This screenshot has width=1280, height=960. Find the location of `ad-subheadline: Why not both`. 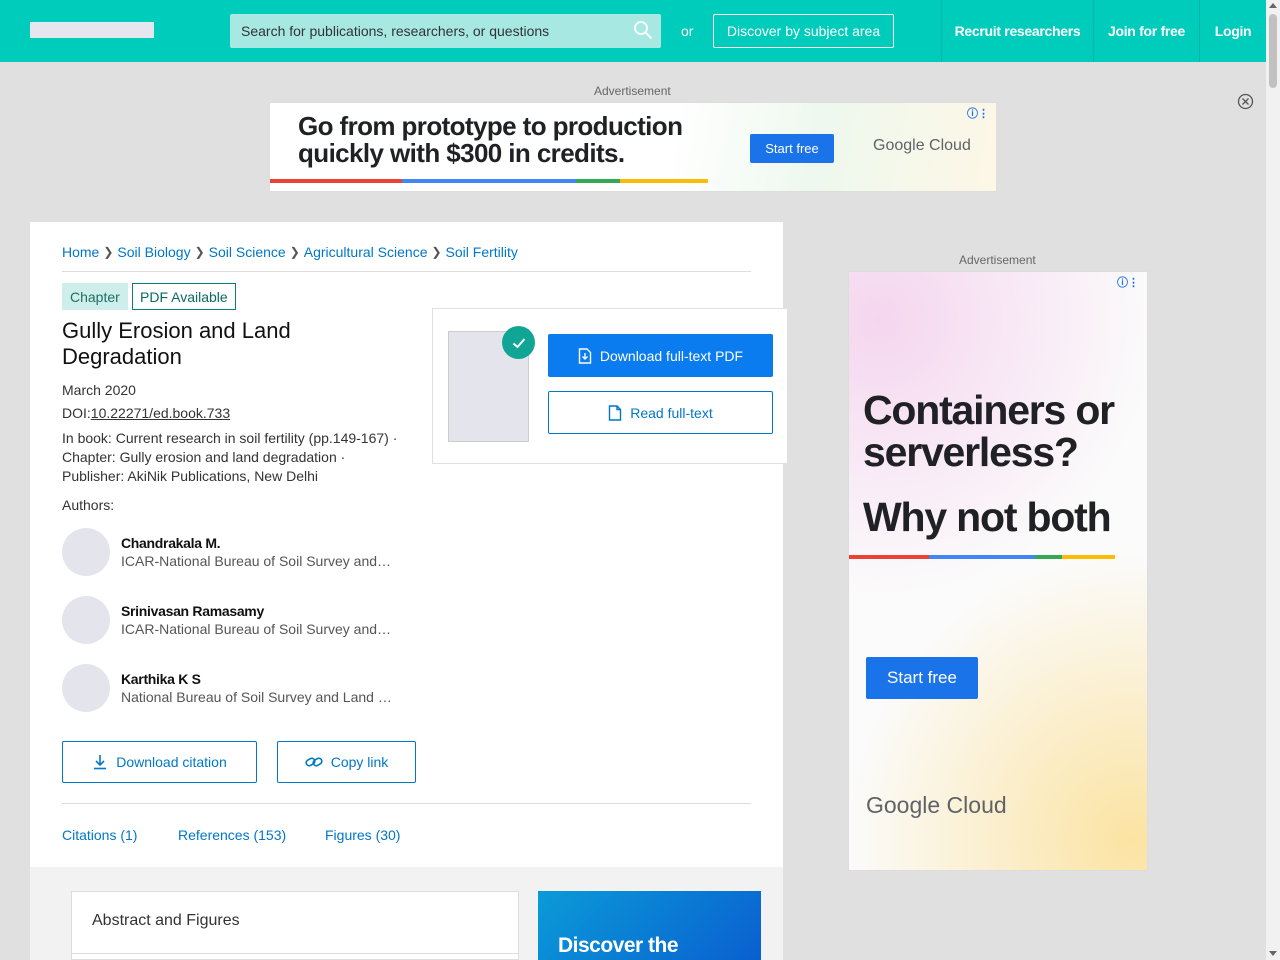

ad-subheadline: Why not both is located at coordinates (987, 517).